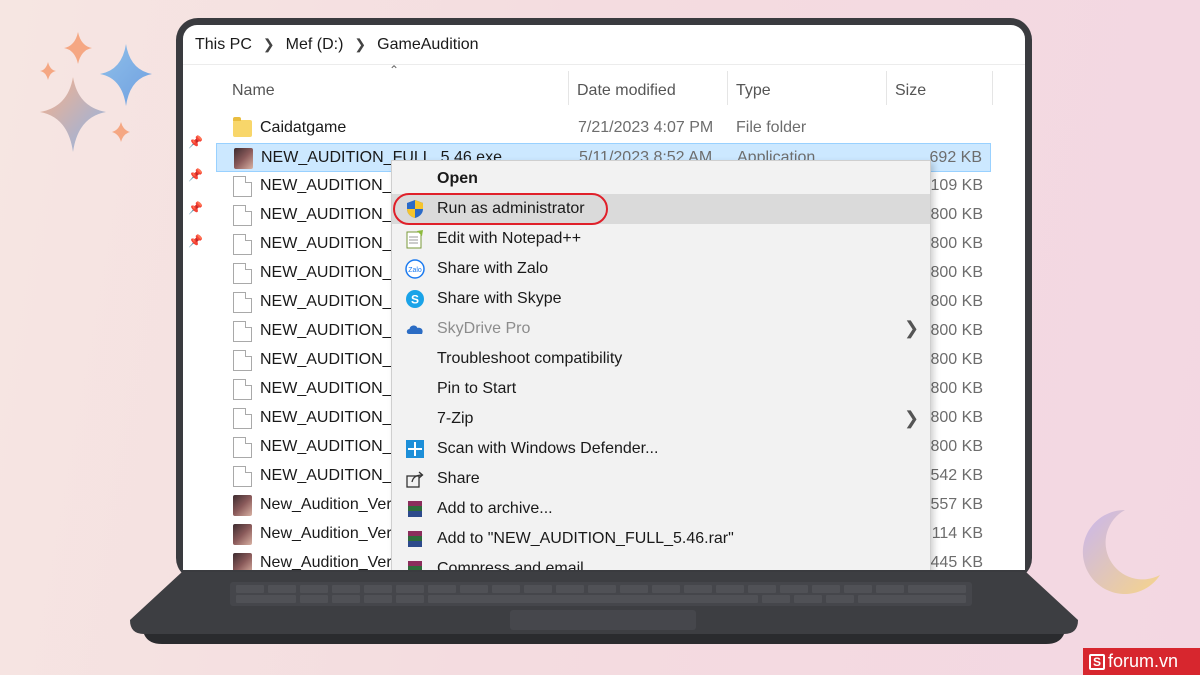 The width and height of the screenshot is (1200, 675). I want to click on share-icon, so click(415, 479).